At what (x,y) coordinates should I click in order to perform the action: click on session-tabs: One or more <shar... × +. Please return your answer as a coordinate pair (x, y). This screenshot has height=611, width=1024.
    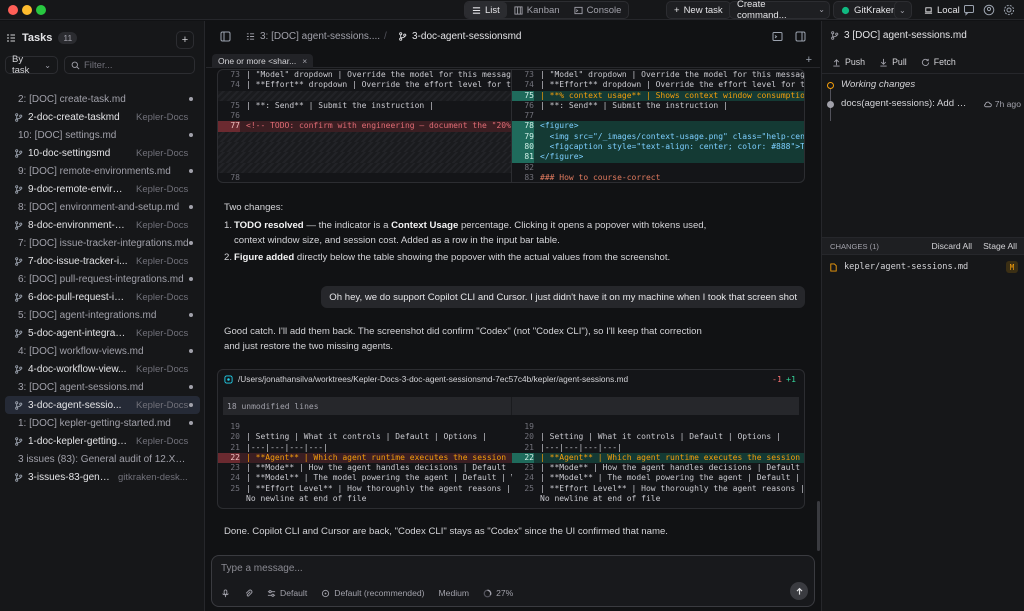
    Looking at the image, I should click on (513, 60).